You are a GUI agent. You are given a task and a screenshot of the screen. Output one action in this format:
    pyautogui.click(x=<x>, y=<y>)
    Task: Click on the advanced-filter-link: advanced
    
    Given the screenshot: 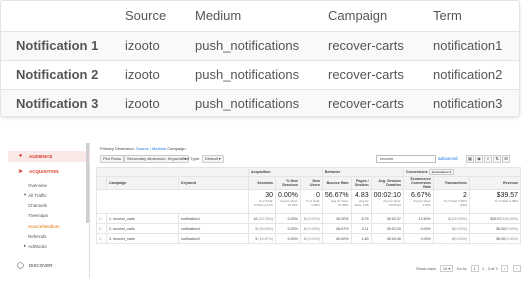 What is the action you would take?
    pyautogui.click(x=448, y=159)
    